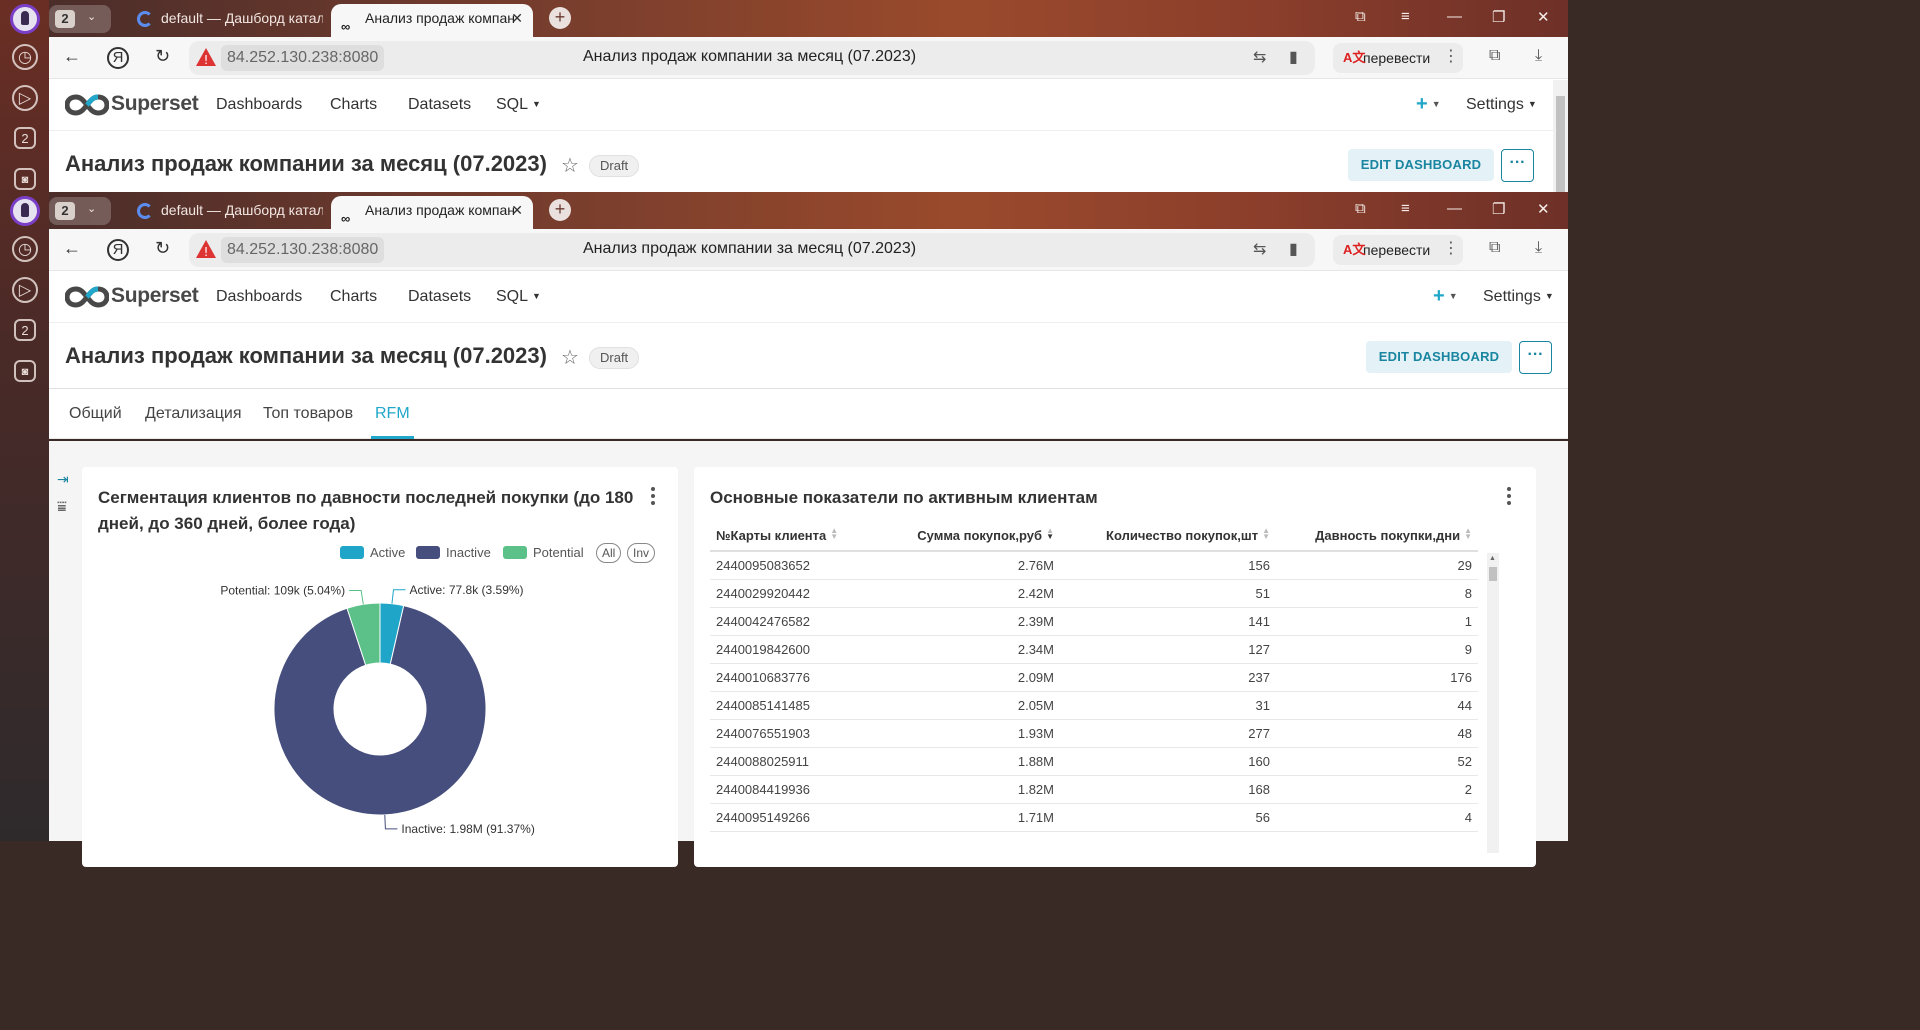  I want to click on page-scrollbar, so click(1560, 136).